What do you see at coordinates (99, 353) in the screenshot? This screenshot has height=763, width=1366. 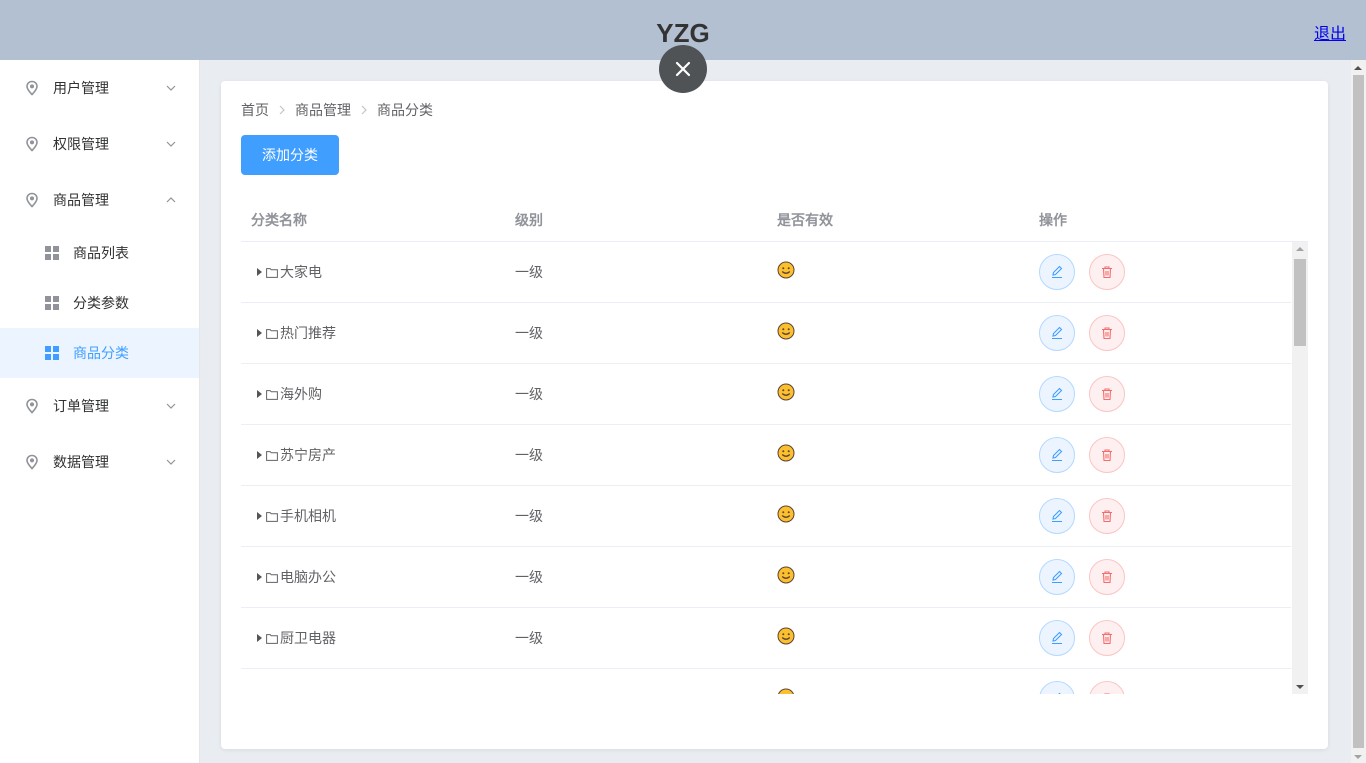 I see `sidebar-subitem-goods-categories: 商品分类` at bounding box center [99, 353].